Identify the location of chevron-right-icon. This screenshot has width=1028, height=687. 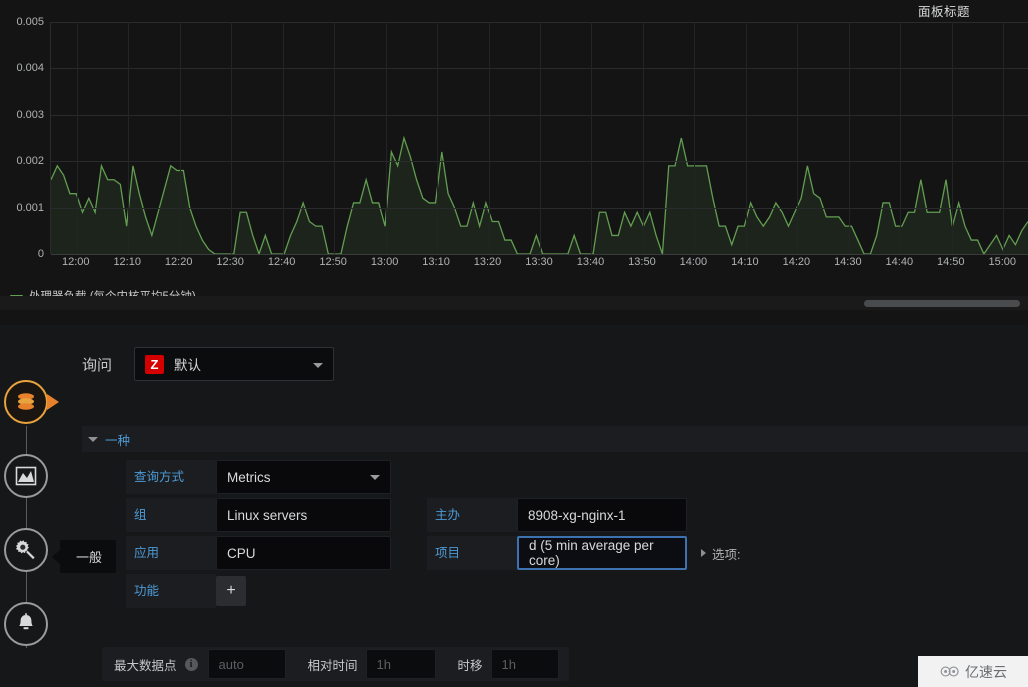
(703, 553).